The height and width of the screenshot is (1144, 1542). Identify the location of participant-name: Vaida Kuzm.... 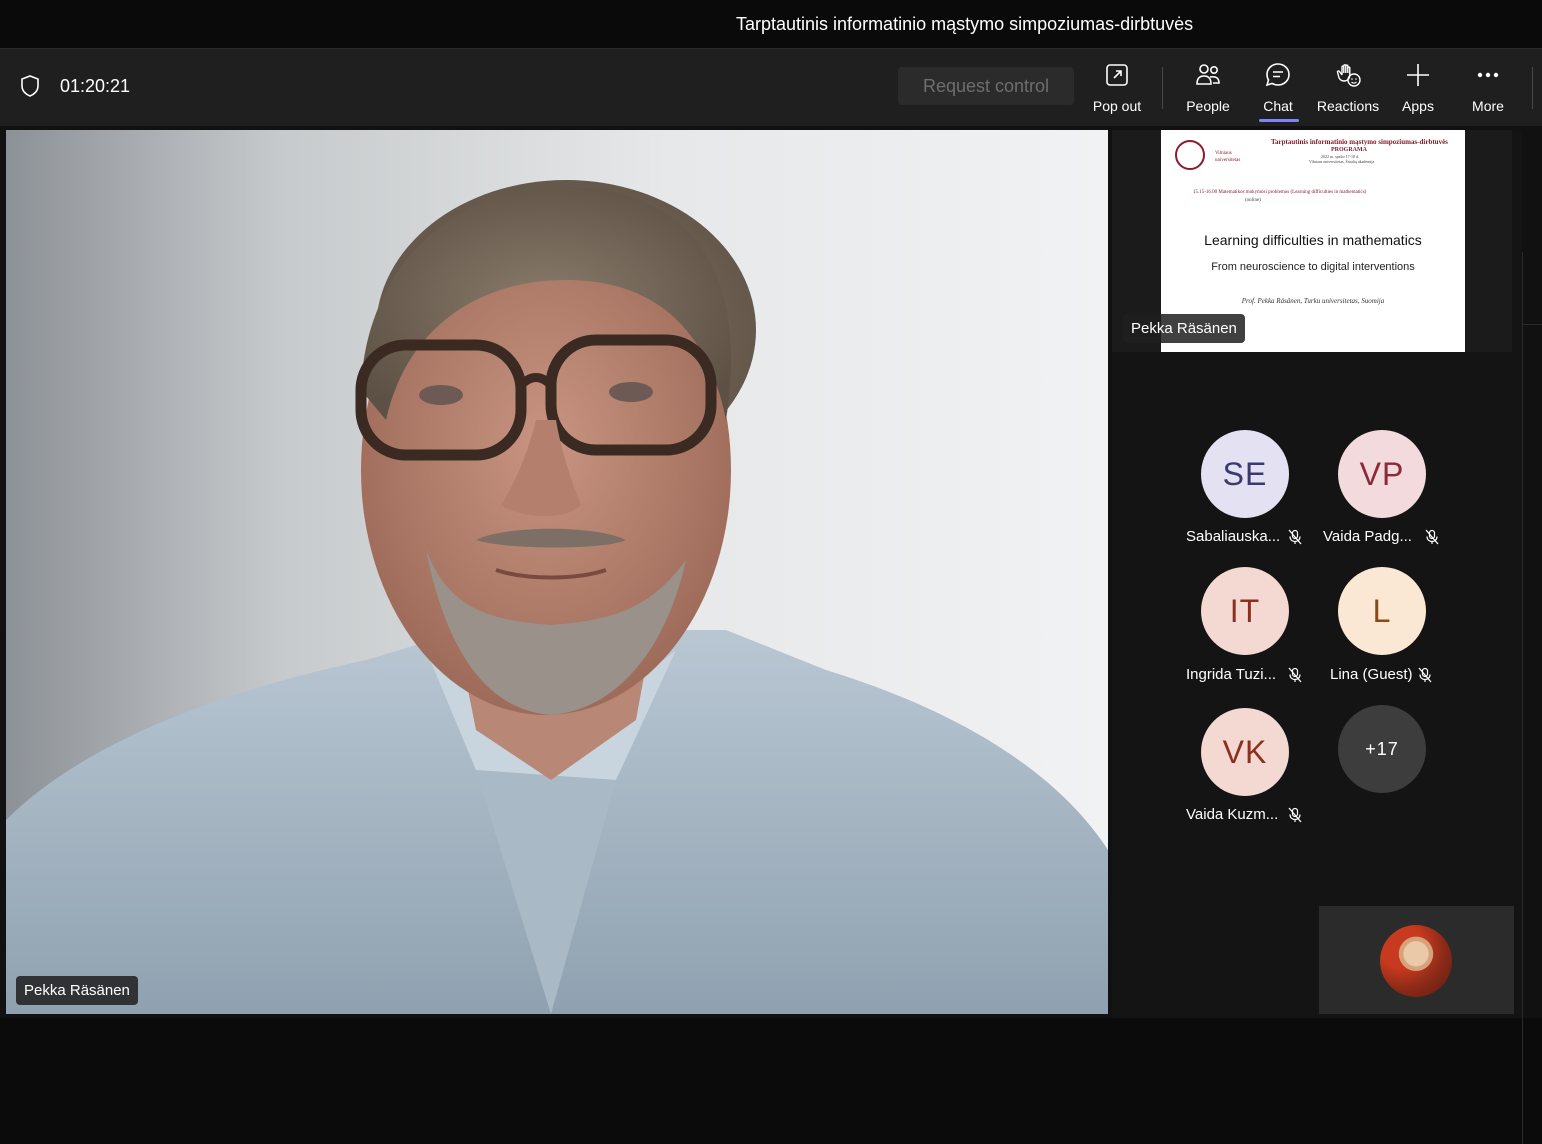
(1232, 814).